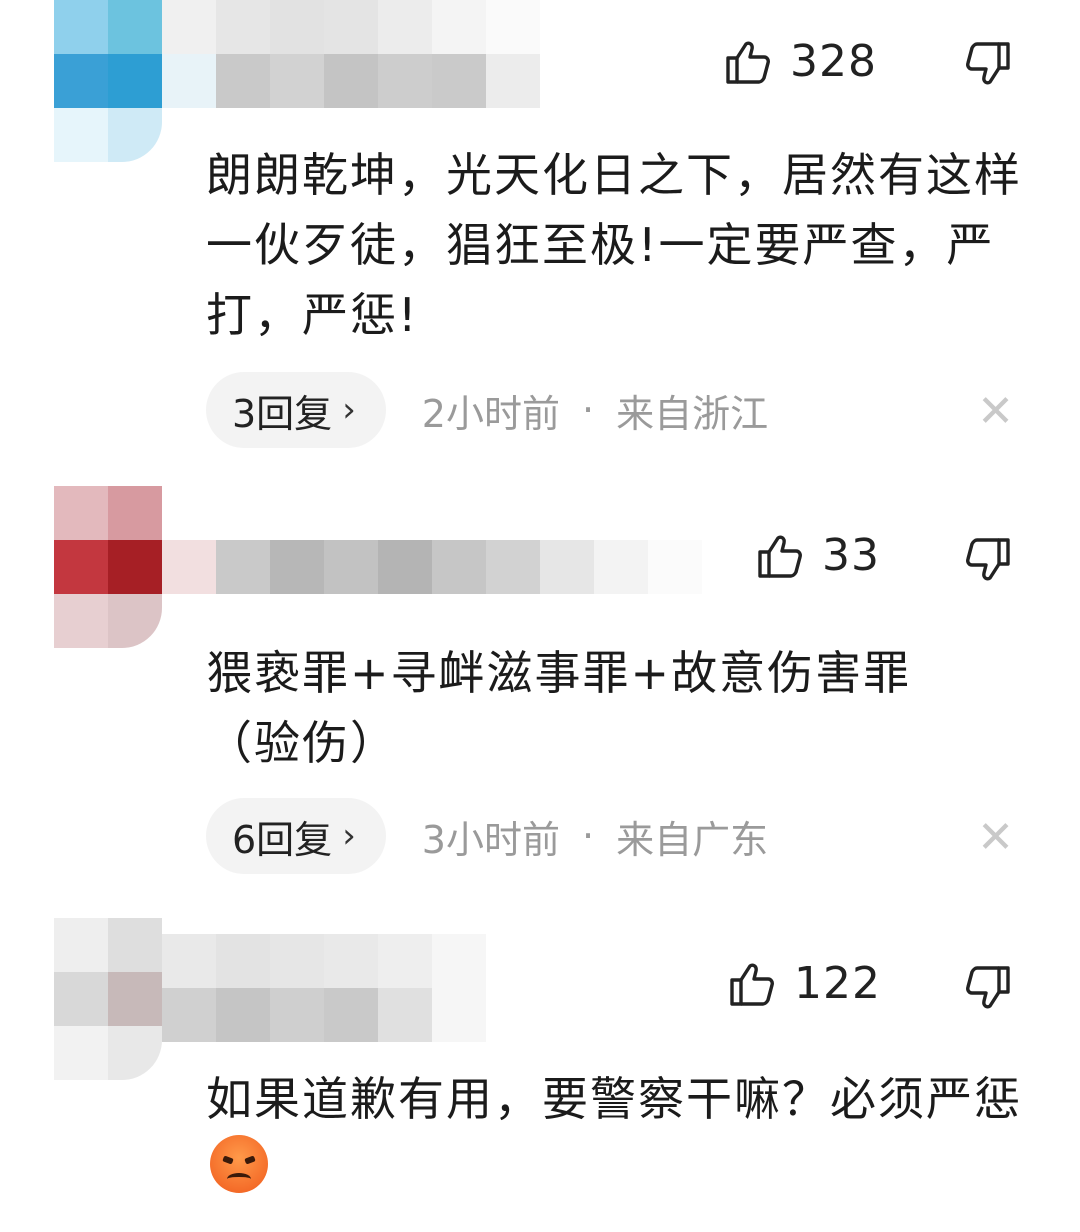 The image size is (1080, 1232). Describe the element at coordinates (282, 413) in the screenshot. I see `replies-label: 3回复` at that location.